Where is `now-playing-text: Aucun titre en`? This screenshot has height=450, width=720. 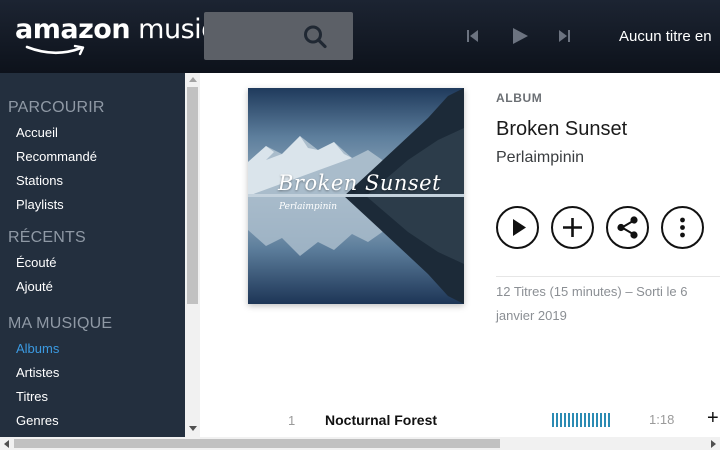
now-playing-text: Aucun titre en is located at coordinates (665, 36).